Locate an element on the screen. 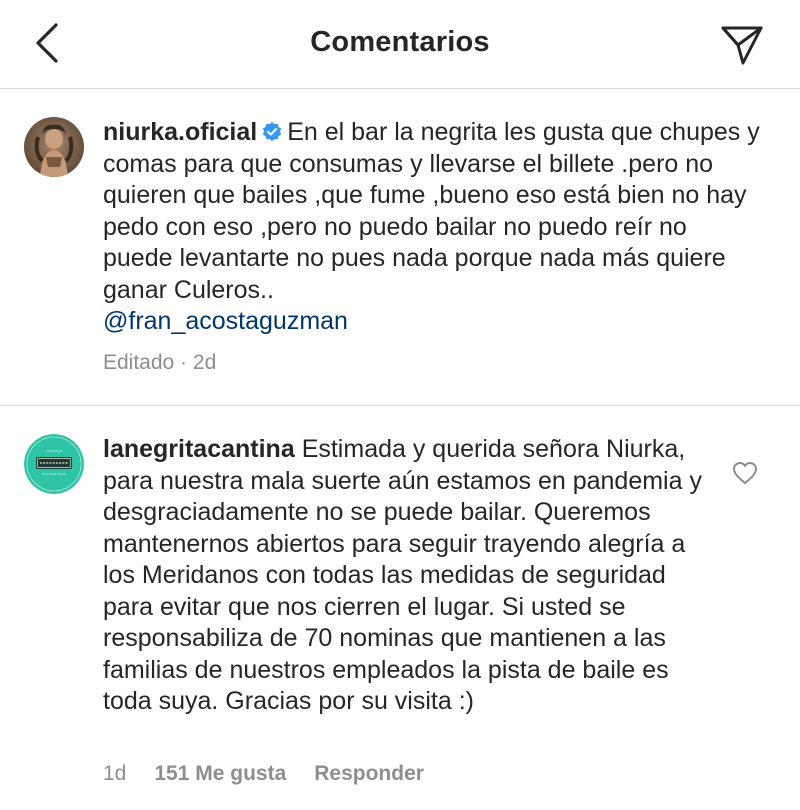 Image resolution: width=800 pixels, height=810 pixels. username-link: niurka.oficial is located at coordinates (180, 132).